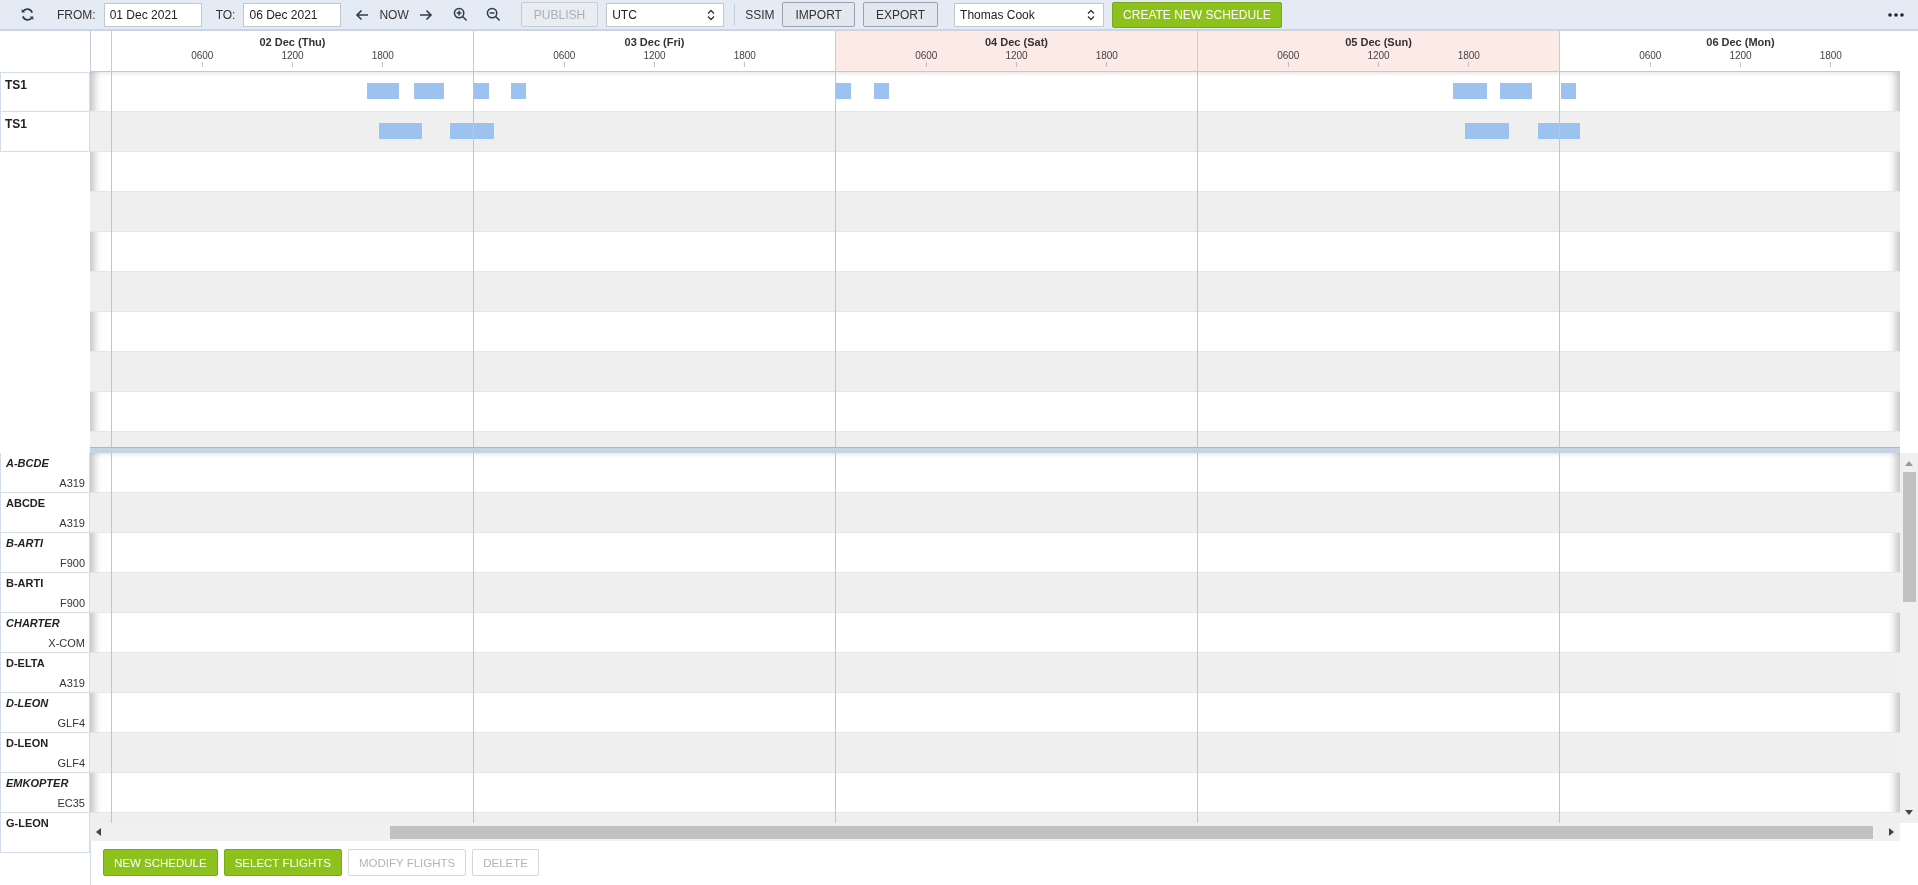  I want to click on scroll-up-icon, so click(1909, 463).